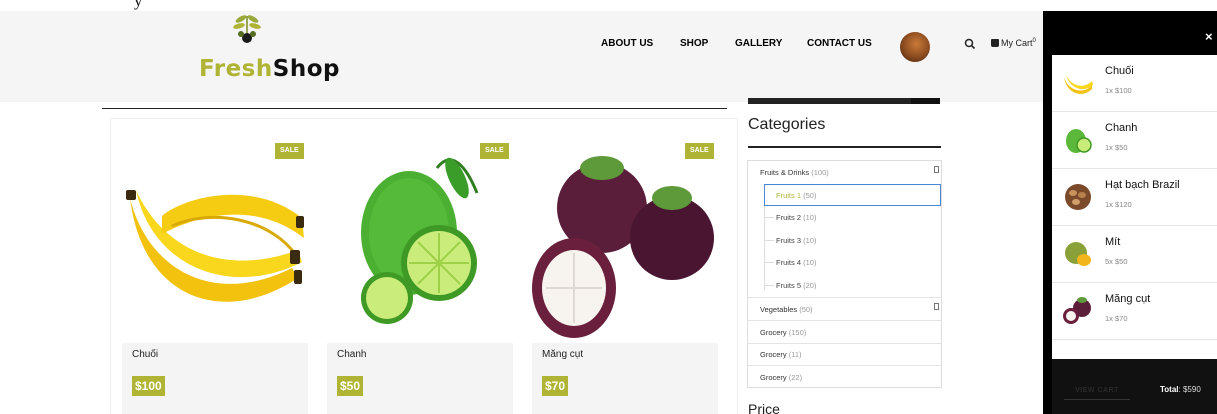 This screenshot has height=414, width=1217. Describe the element at coordinates (145, 354) in the screenshot. I see `product-name: Chuối` at that location.